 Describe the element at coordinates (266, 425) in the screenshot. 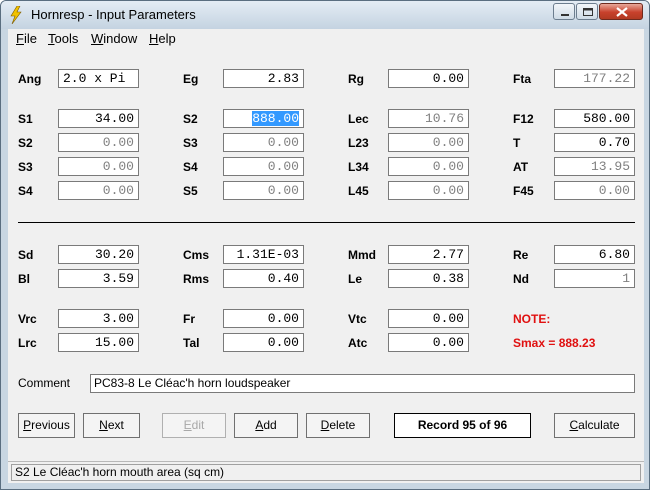

I see `add-button: Add` at that location.